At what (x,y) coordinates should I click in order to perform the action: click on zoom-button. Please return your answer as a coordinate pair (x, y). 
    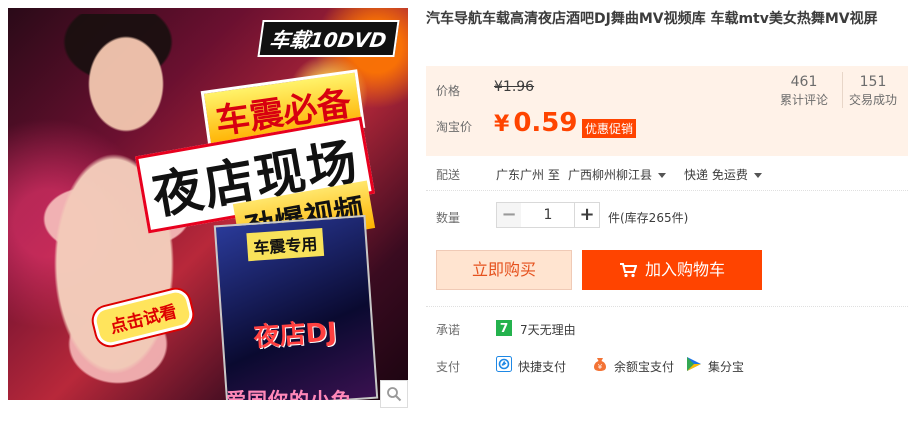
    Looking at the image, I should click on (394, 394).